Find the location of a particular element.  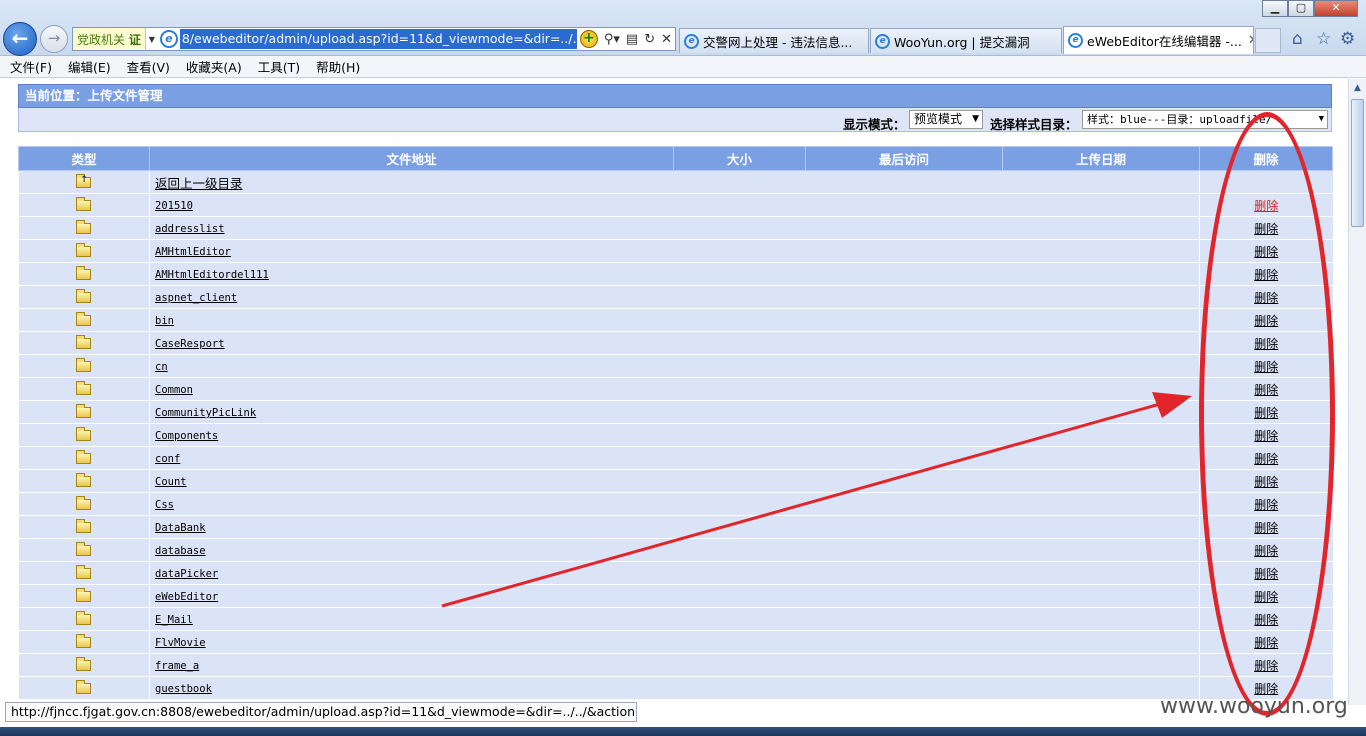

folder-link: AMHtmlEditor is located at coordinates (193, 252).